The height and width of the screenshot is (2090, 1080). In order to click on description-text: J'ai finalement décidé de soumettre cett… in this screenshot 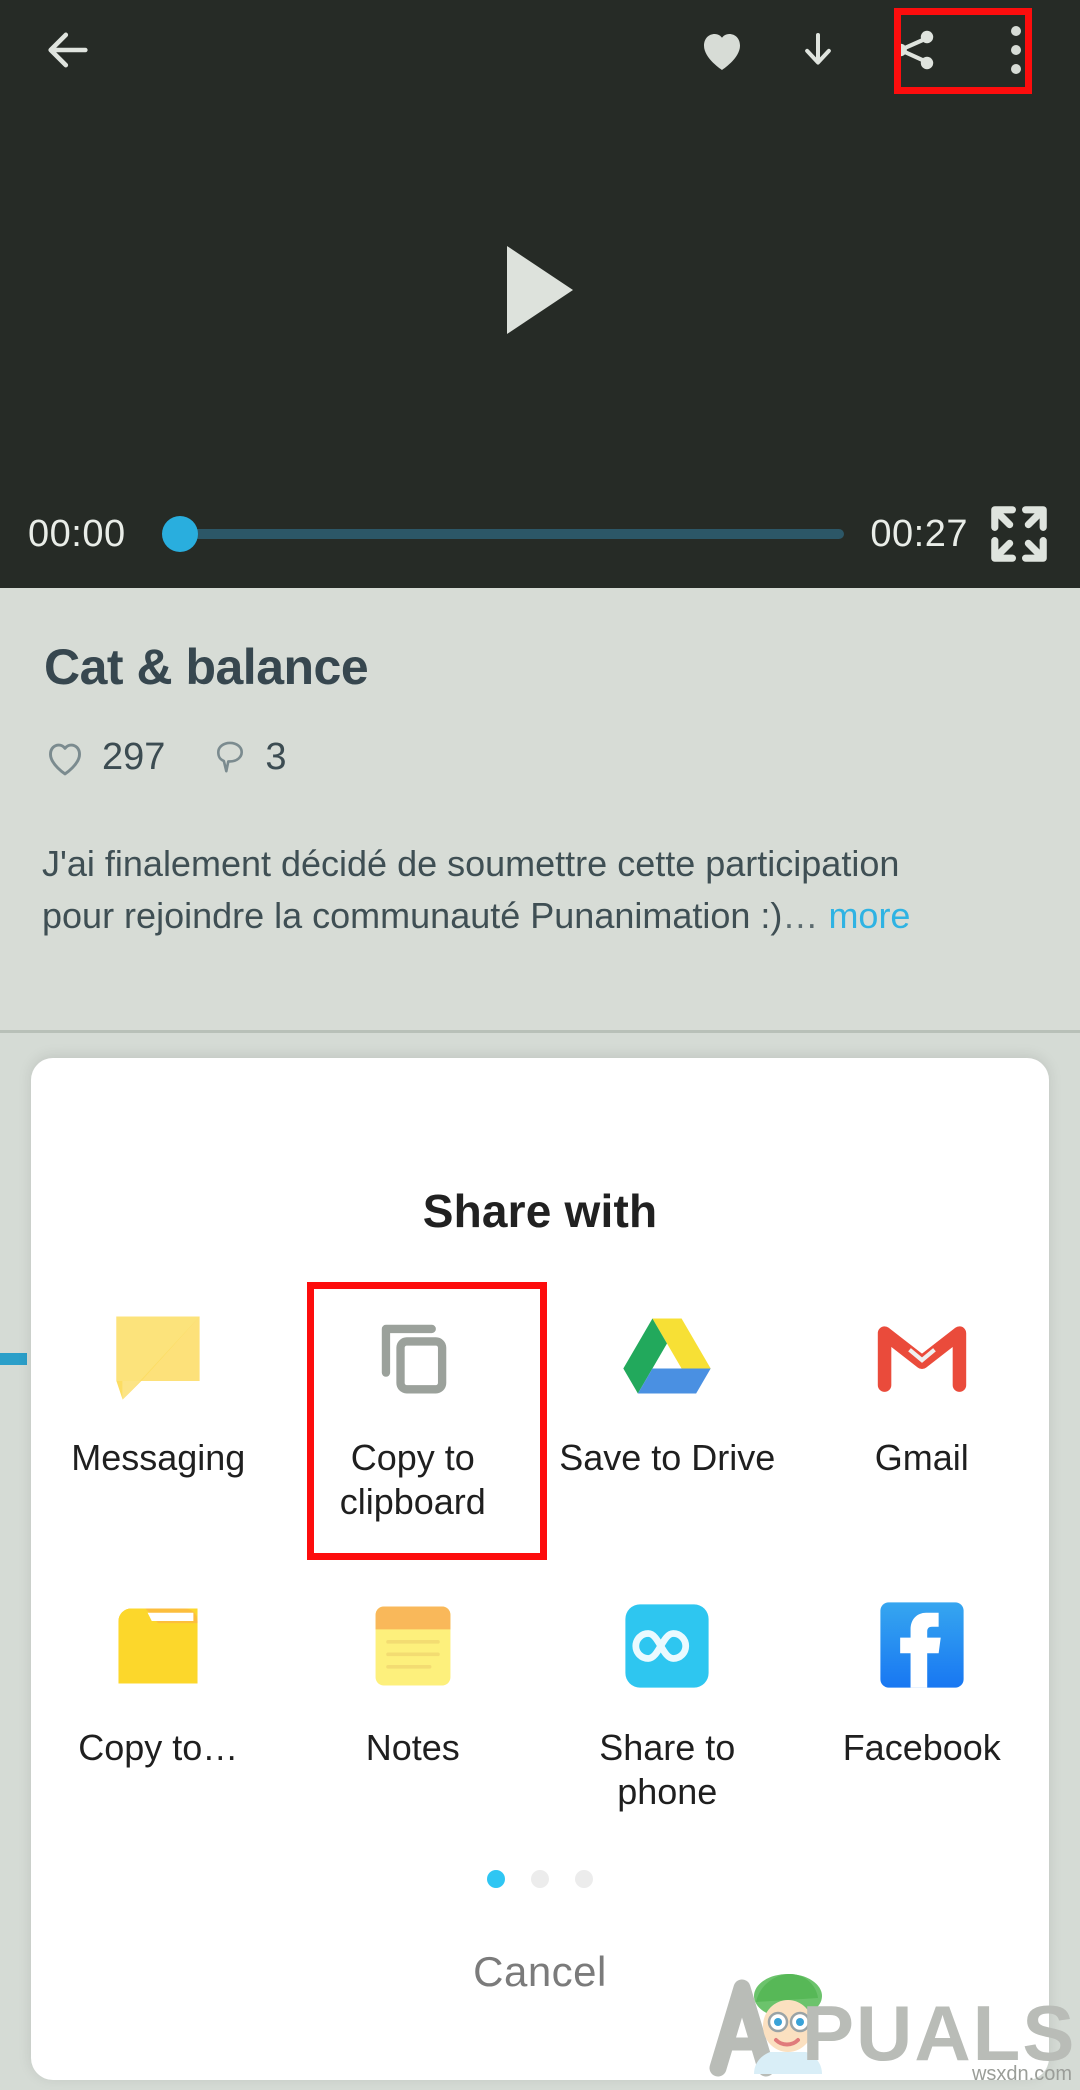, I will do `click(471, 889)`.